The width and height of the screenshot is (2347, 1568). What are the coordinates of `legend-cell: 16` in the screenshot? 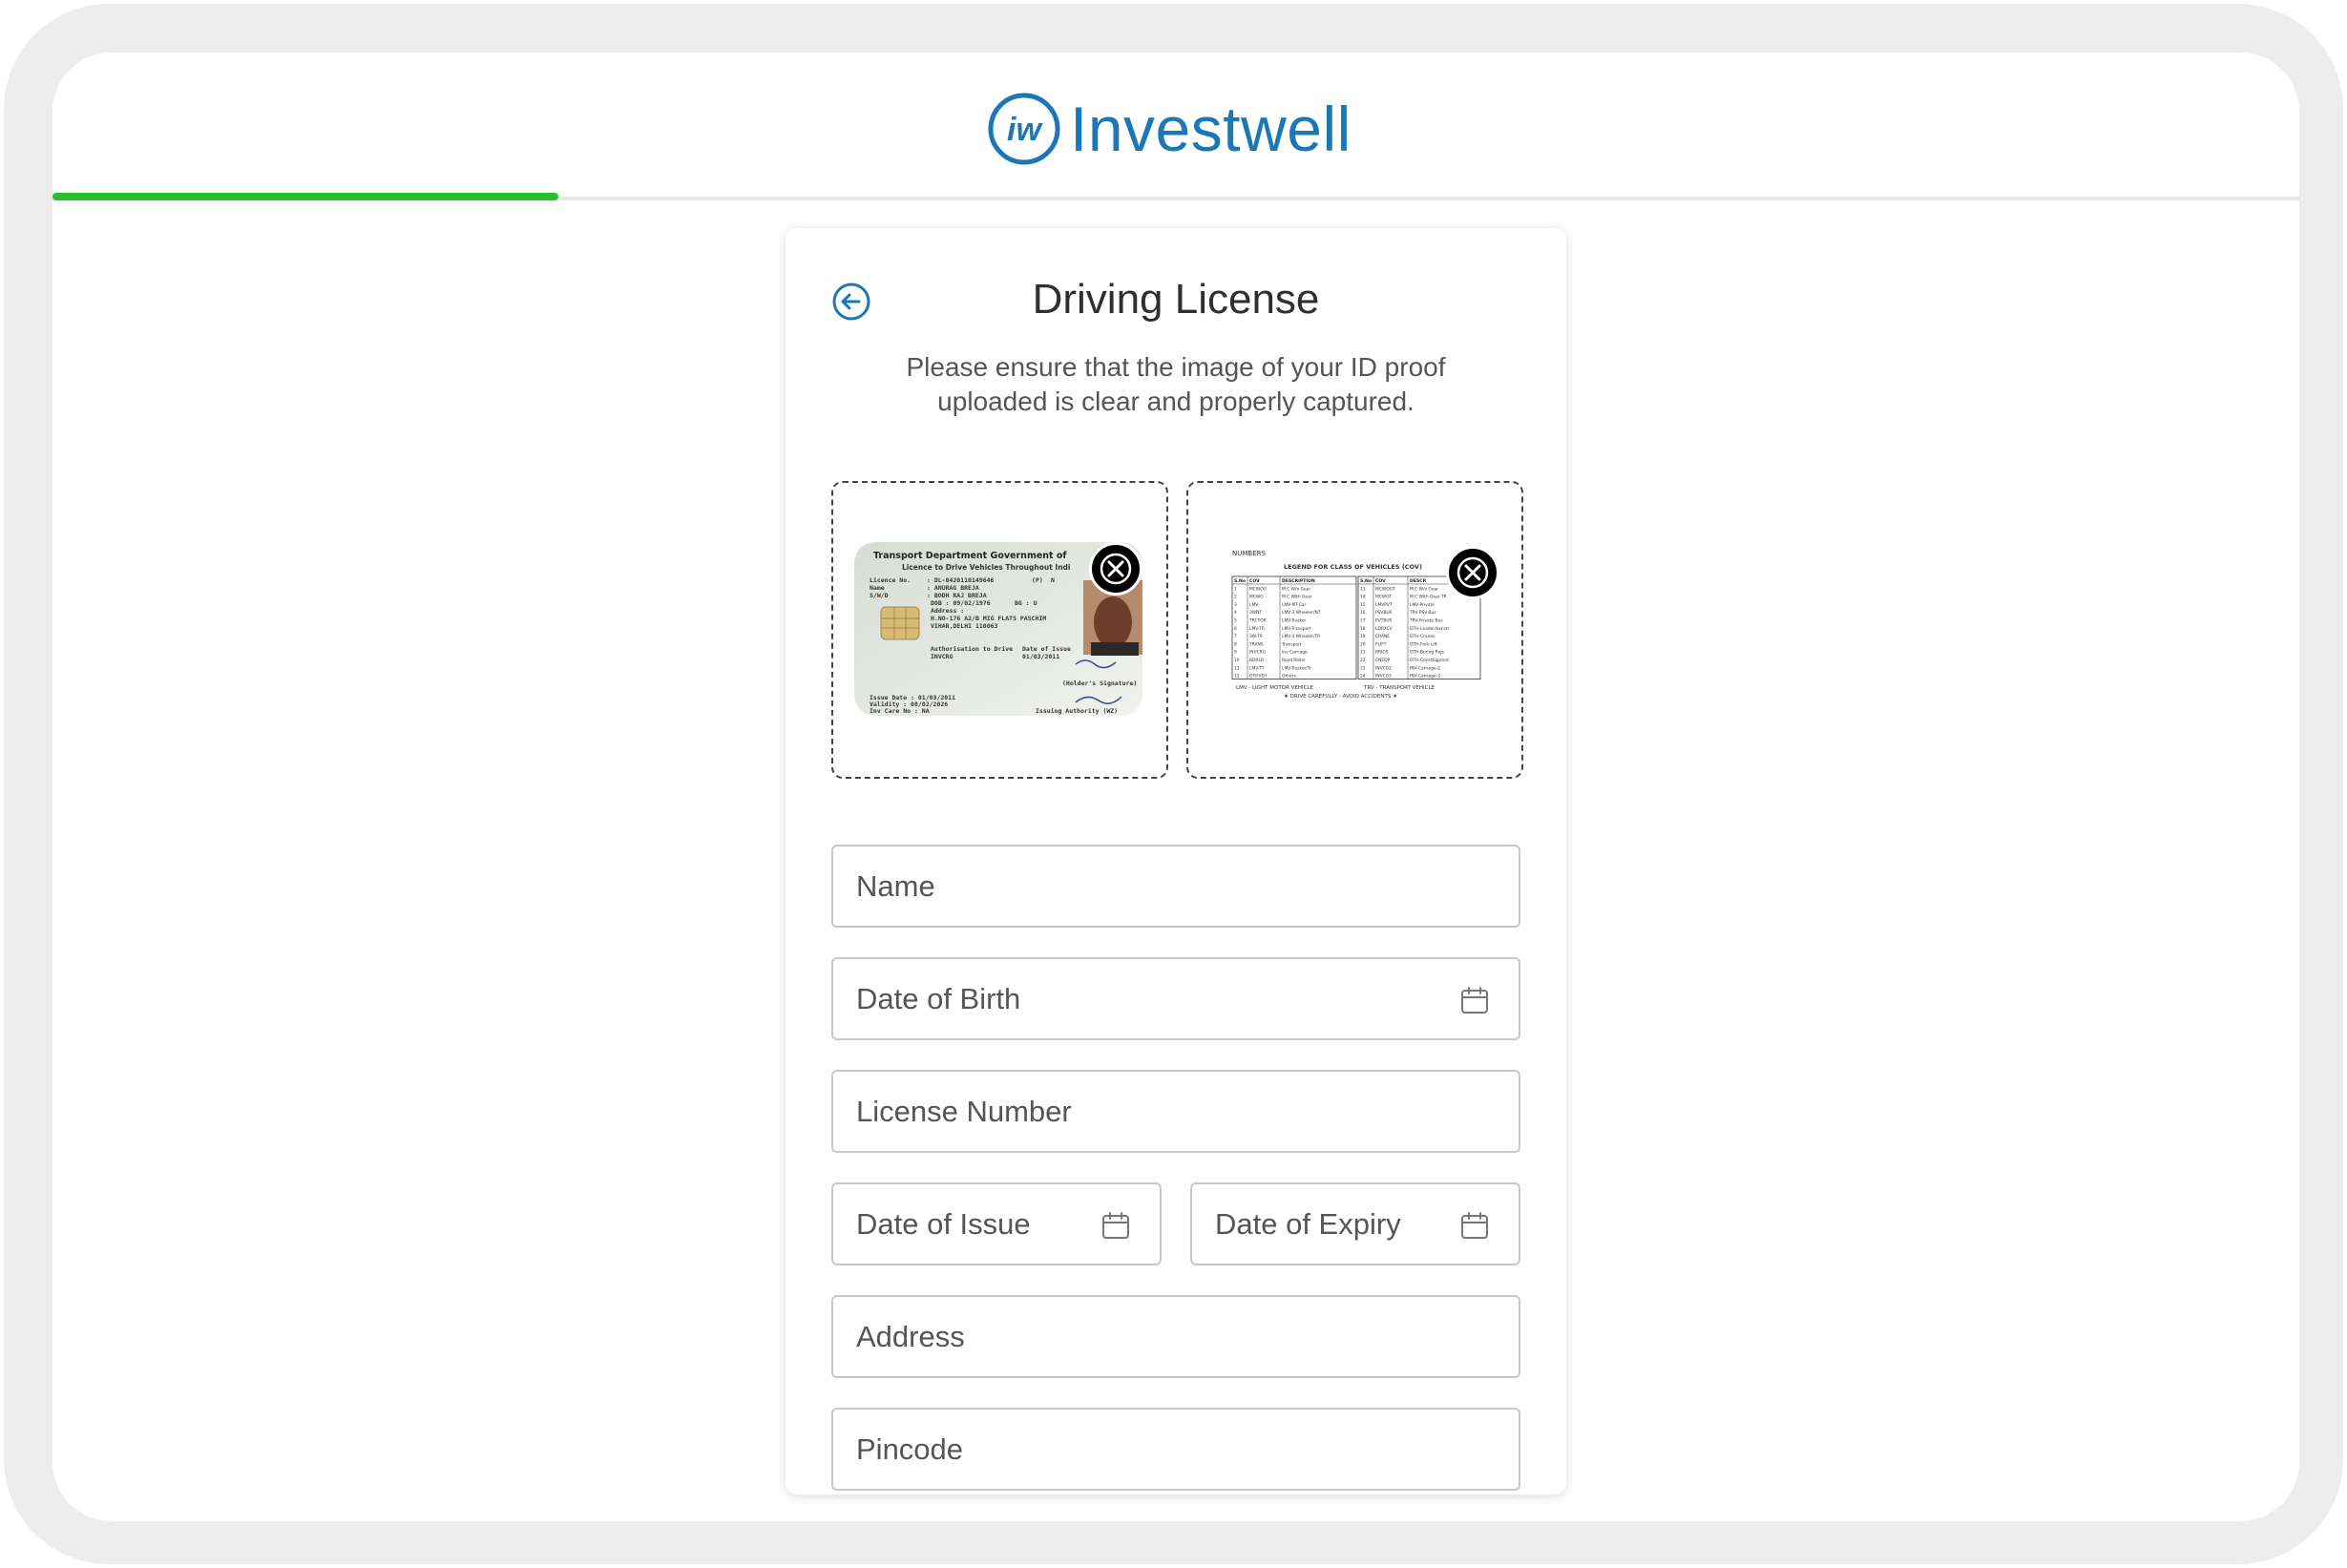 It's located at (1363, 613).